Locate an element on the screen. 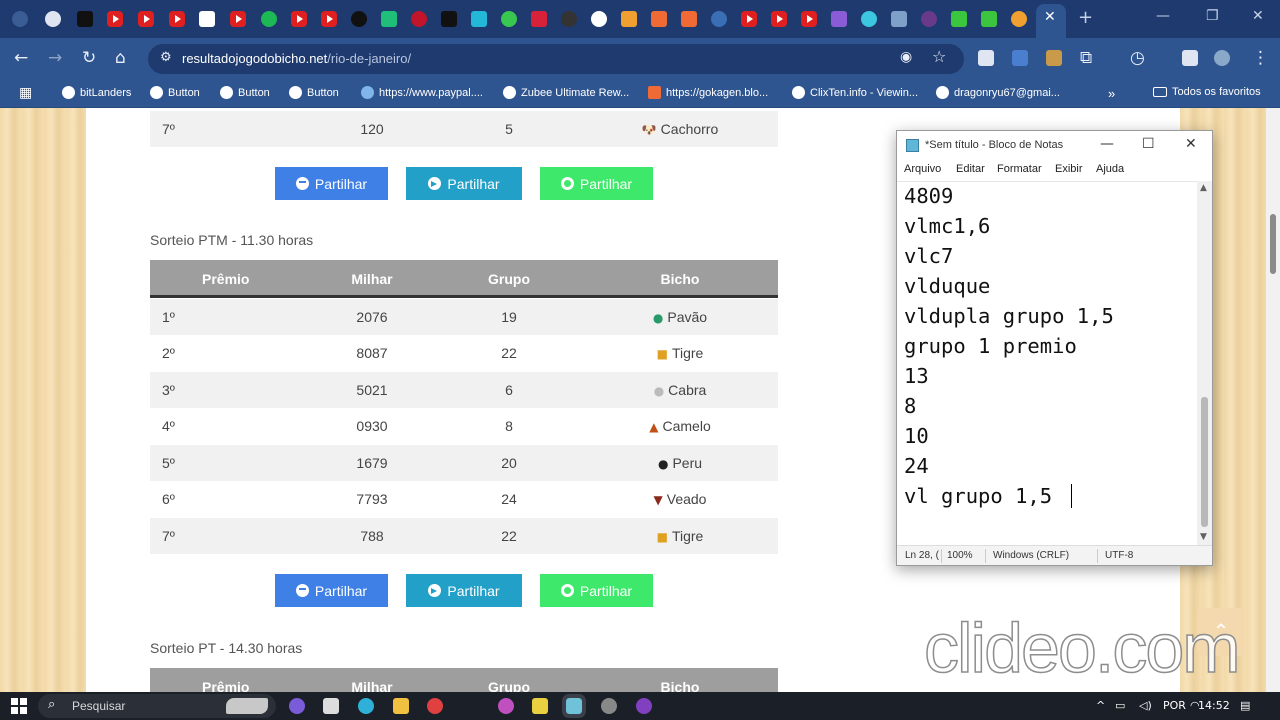  sidebar-icon is located at coordinates (1190, 58).